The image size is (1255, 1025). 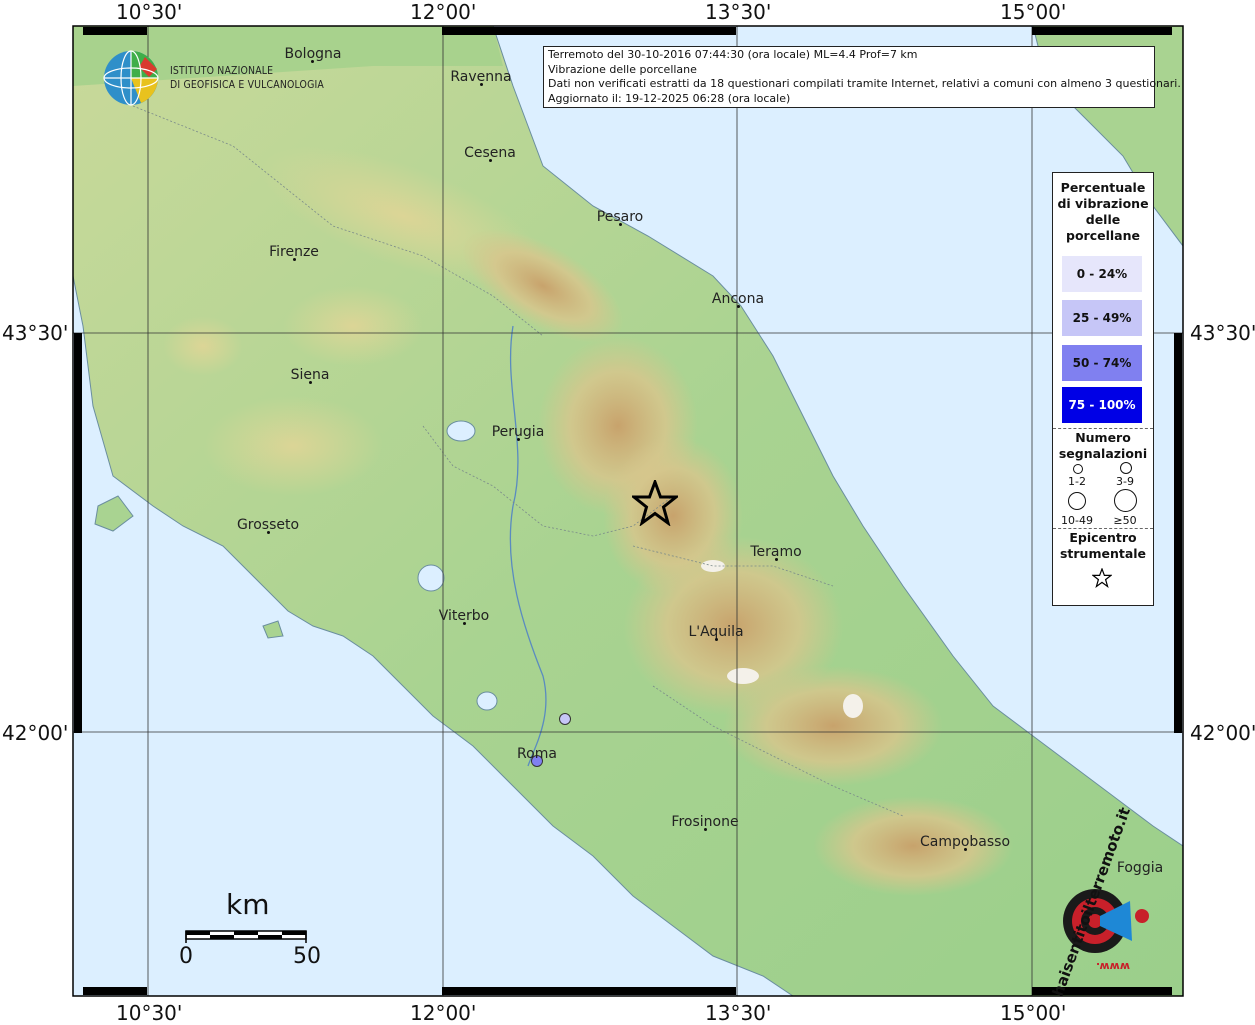 What do you see at coordinates (1077, 520) in the screenshot?
I see `count-label-10-49: 10-49` at bounding box center [1077, 520].